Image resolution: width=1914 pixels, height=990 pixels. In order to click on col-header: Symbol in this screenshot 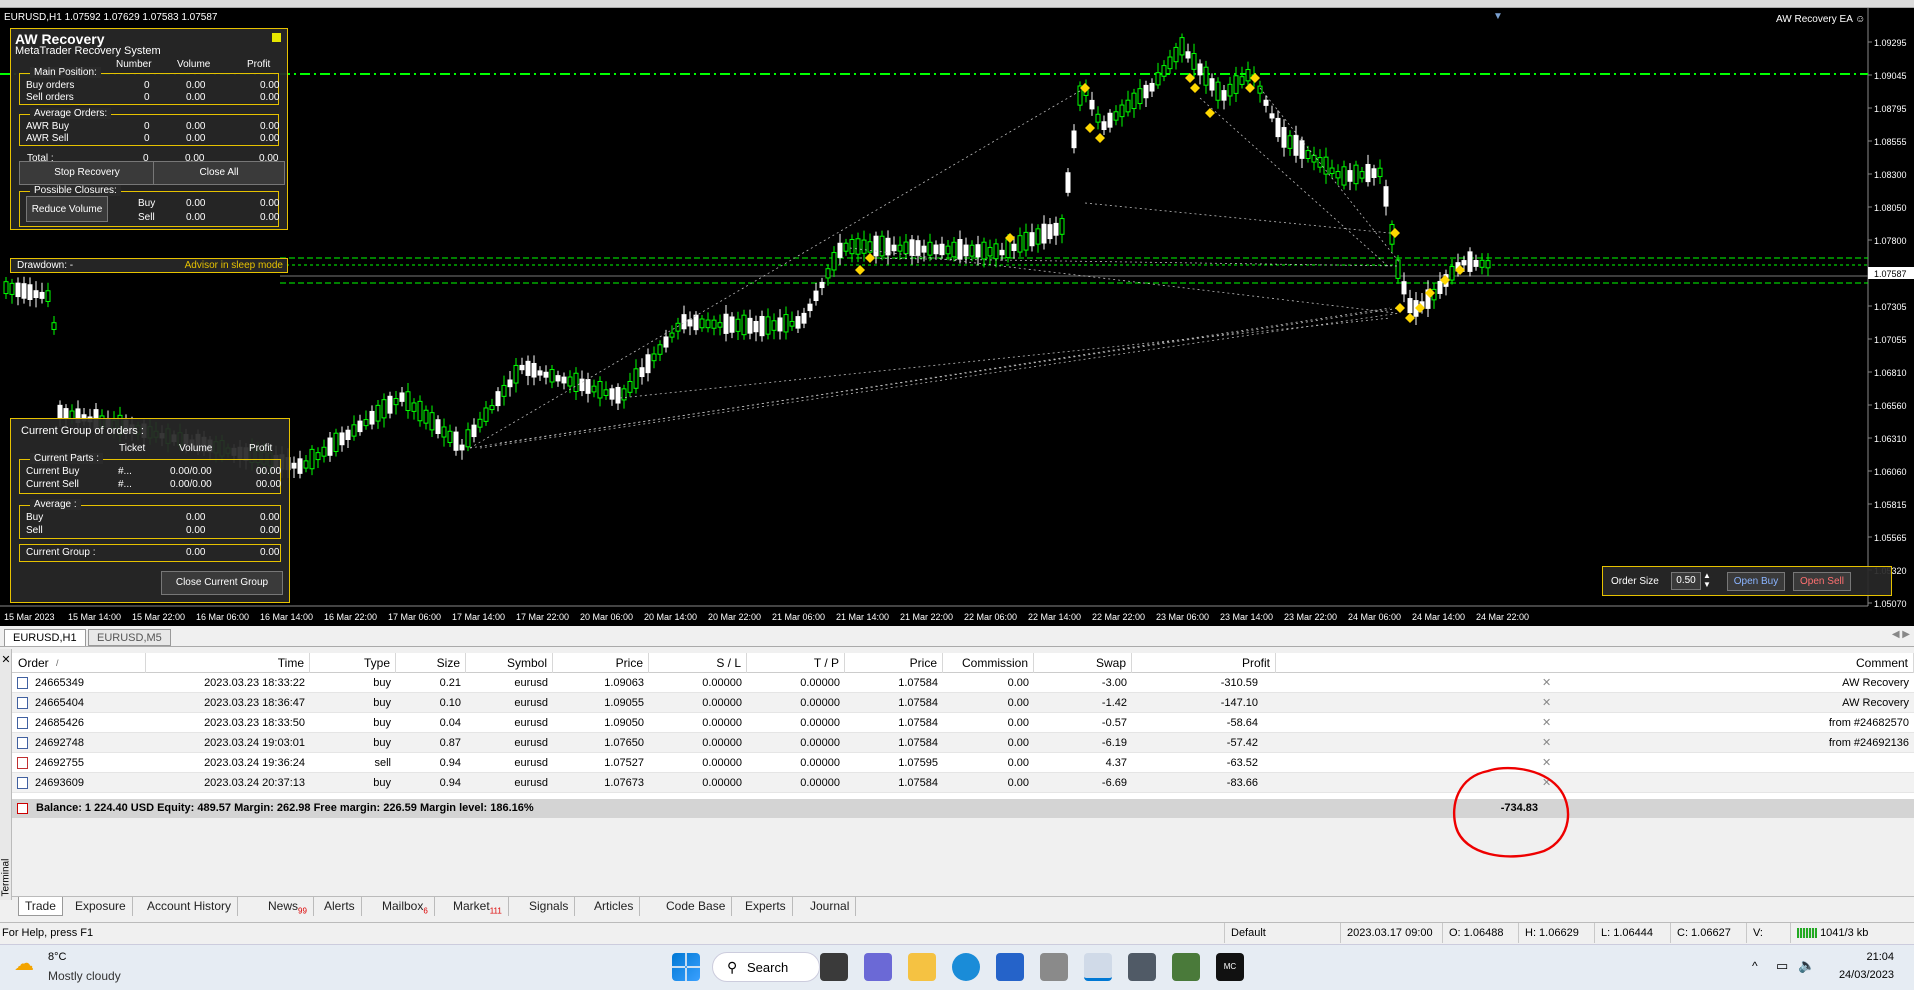, I will do `click(509, 663)`.